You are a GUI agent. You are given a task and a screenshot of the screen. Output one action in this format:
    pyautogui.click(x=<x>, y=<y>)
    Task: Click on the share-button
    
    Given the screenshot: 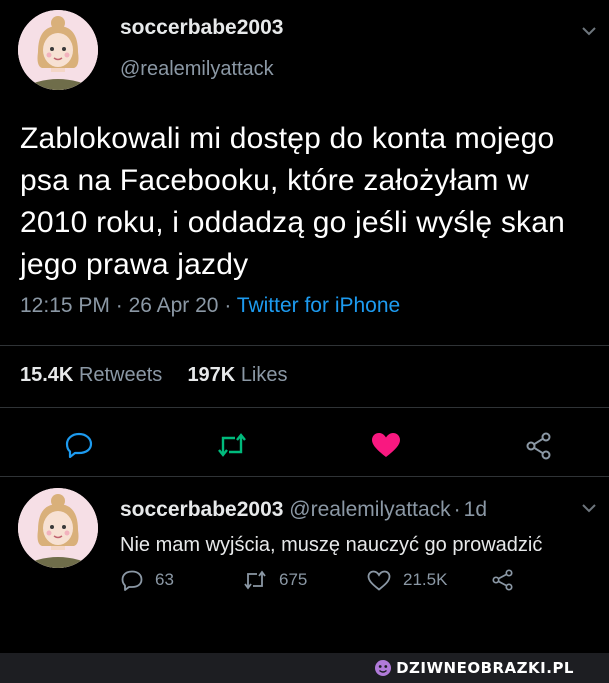 What is the action you would take?
    pyautogui.click(x=539, y=446)
    